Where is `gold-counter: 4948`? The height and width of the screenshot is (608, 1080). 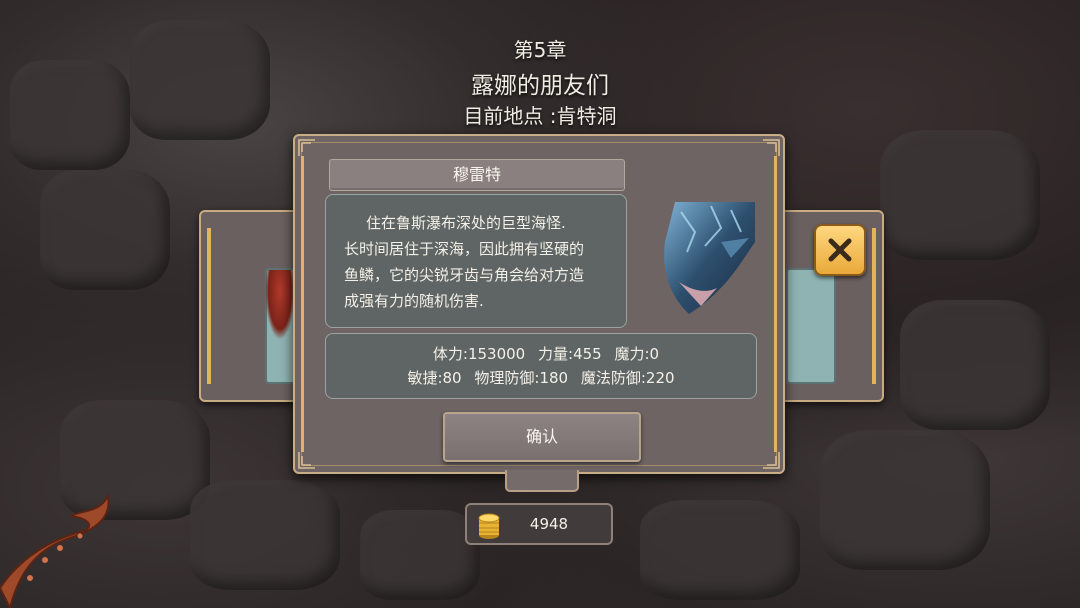
gold-counter: 4948 is located at coordinates (539, 524).